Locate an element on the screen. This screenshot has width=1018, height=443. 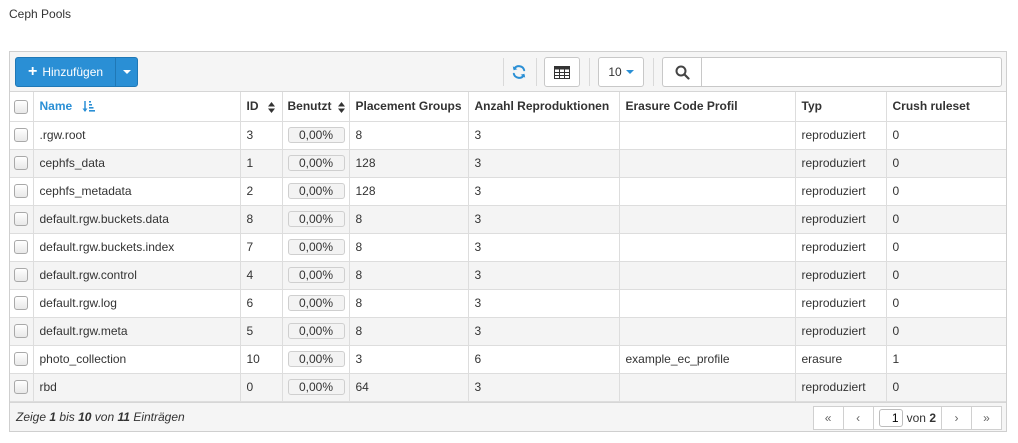
column-header-crush: Crush ruleset is located at coordinates (946, 107).